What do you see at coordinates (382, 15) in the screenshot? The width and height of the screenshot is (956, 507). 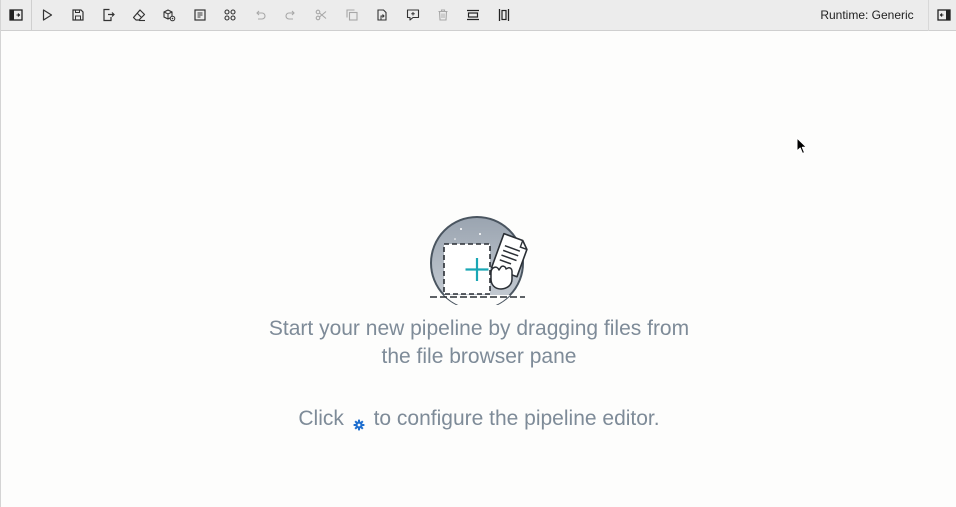 I see `paste-icon` at bounding box center [382, 15].